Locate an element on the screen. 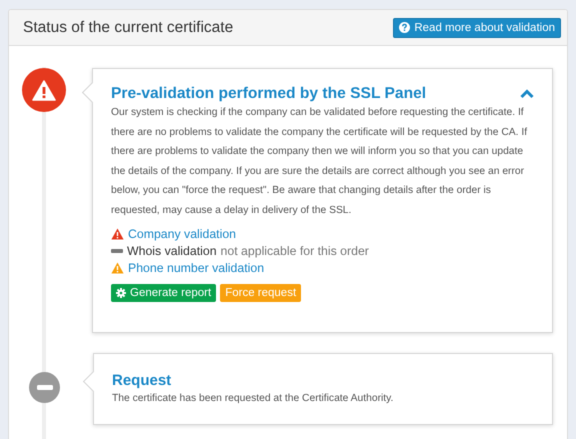  chevron-up-icon is located at coordinates (527, 94).